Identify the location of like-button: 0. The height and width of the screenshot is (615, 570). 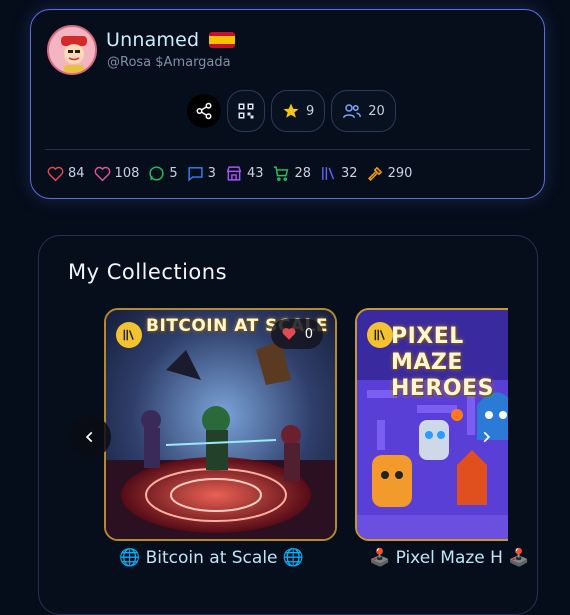
(296, 334).